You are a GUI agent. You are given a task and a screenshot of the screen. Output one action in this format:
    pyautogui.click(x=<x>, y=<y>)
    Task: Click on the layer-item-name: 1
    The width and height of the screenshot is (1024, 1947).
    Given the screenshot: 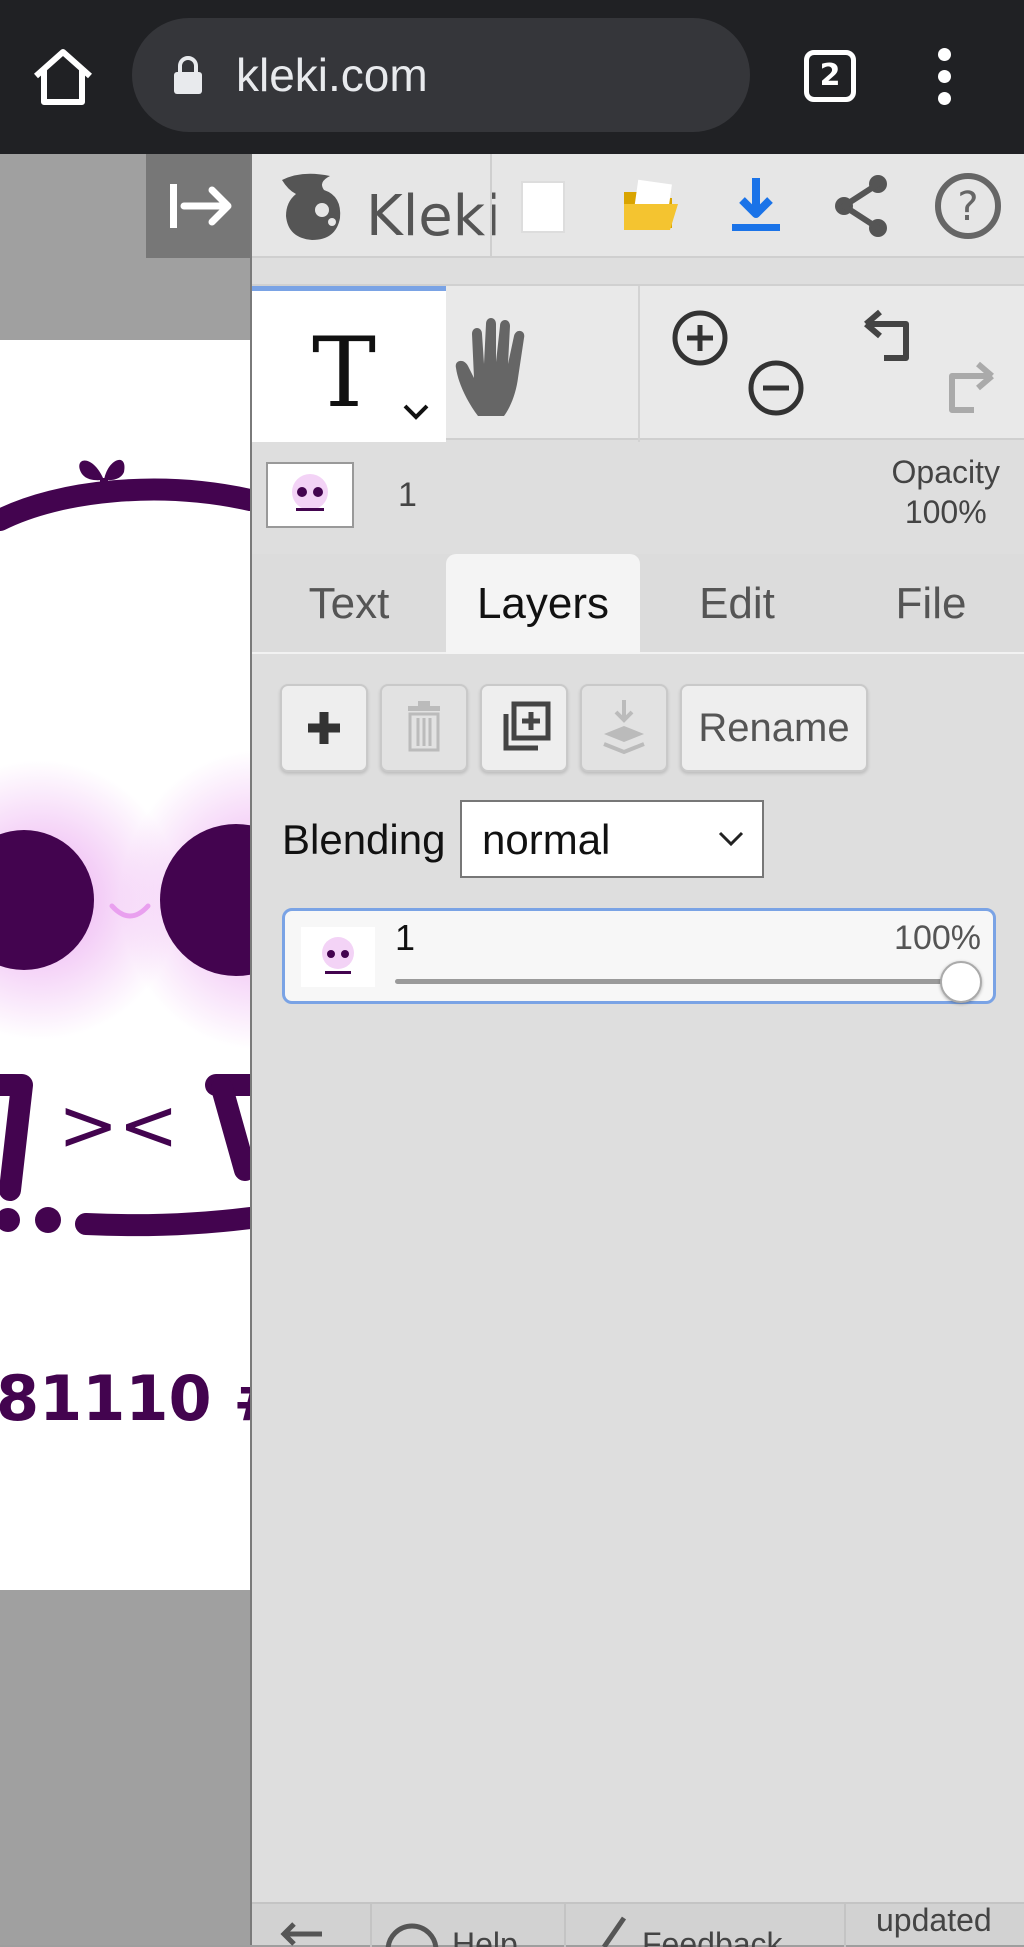 What is the action you would take?
    pyautogui.click(x=405, y=937)
    